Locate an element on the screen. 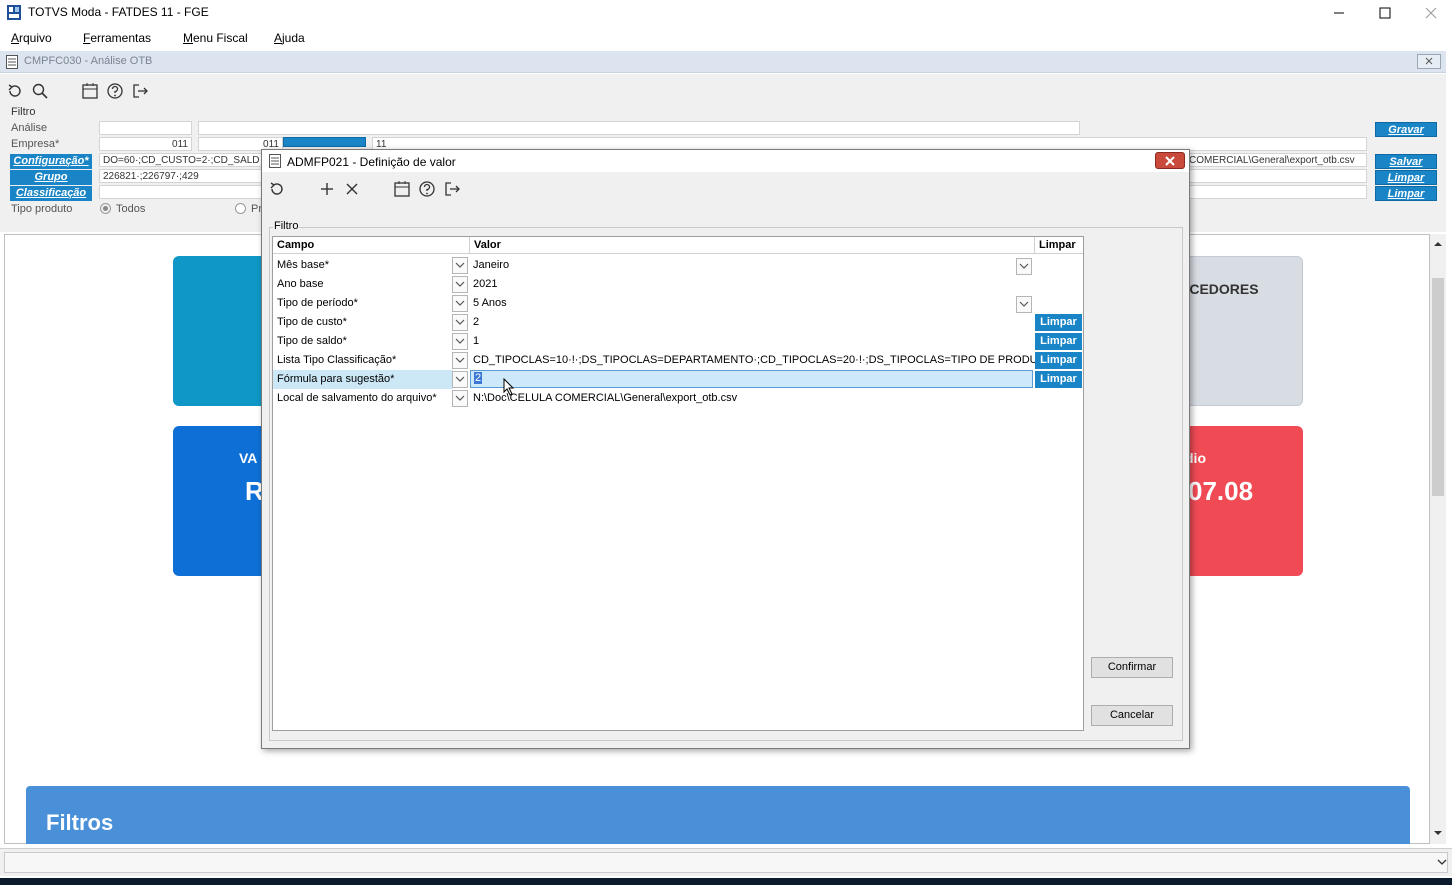  minimize-button is located at coordinates (1339, 13).